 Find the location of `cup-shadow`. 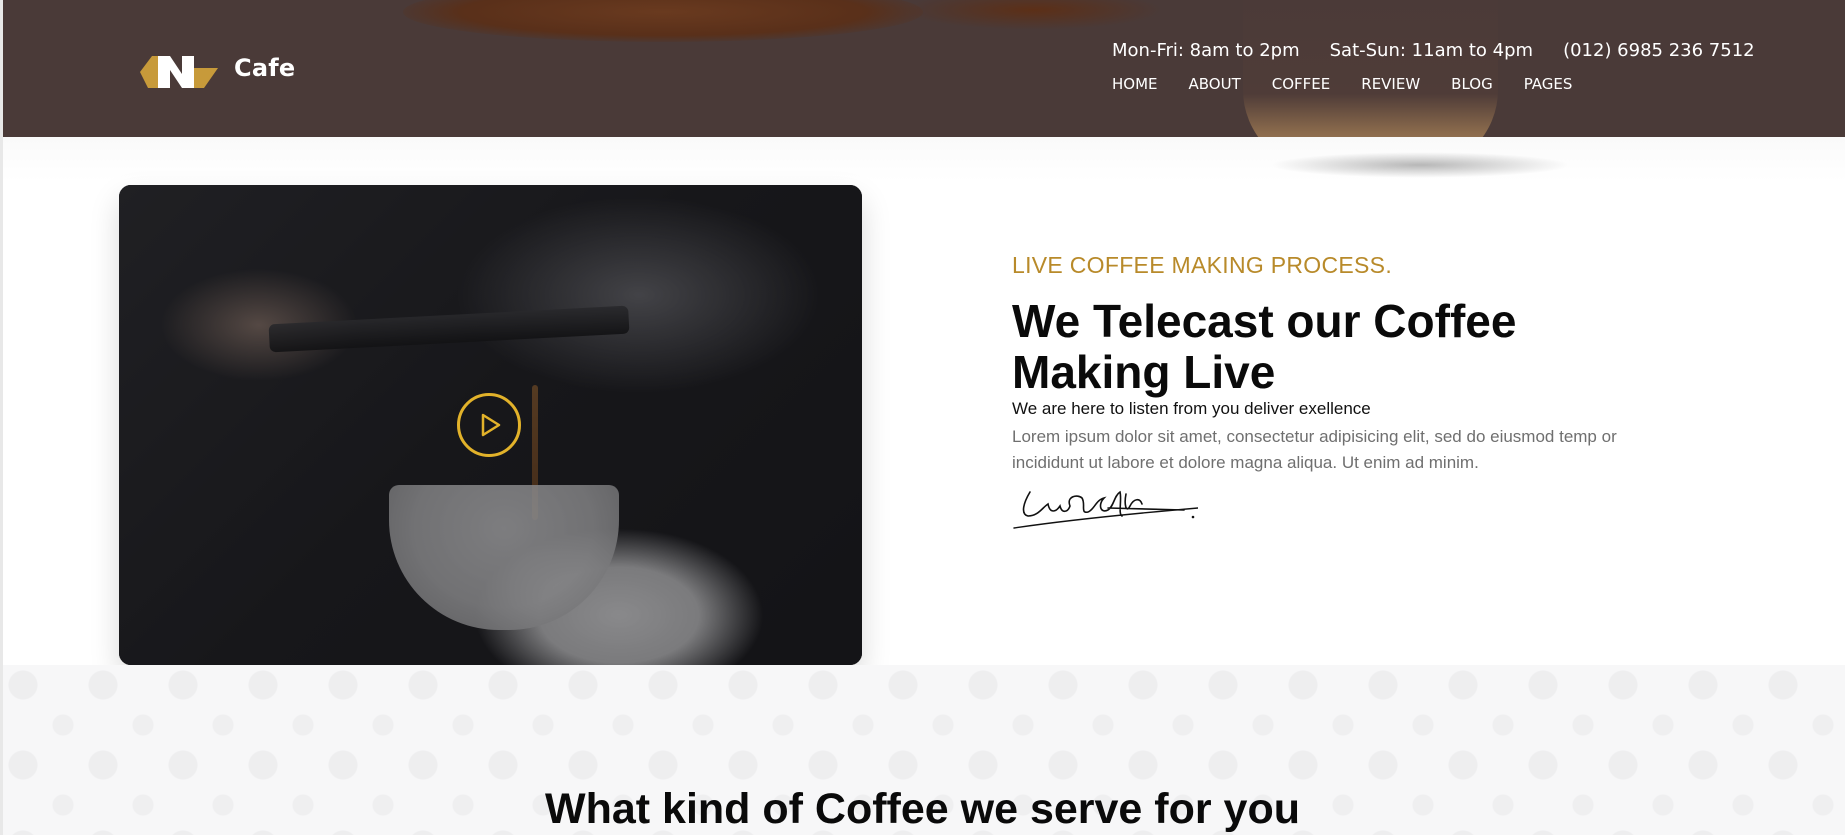

cup-shadow is located at coordinates (1420, 165).